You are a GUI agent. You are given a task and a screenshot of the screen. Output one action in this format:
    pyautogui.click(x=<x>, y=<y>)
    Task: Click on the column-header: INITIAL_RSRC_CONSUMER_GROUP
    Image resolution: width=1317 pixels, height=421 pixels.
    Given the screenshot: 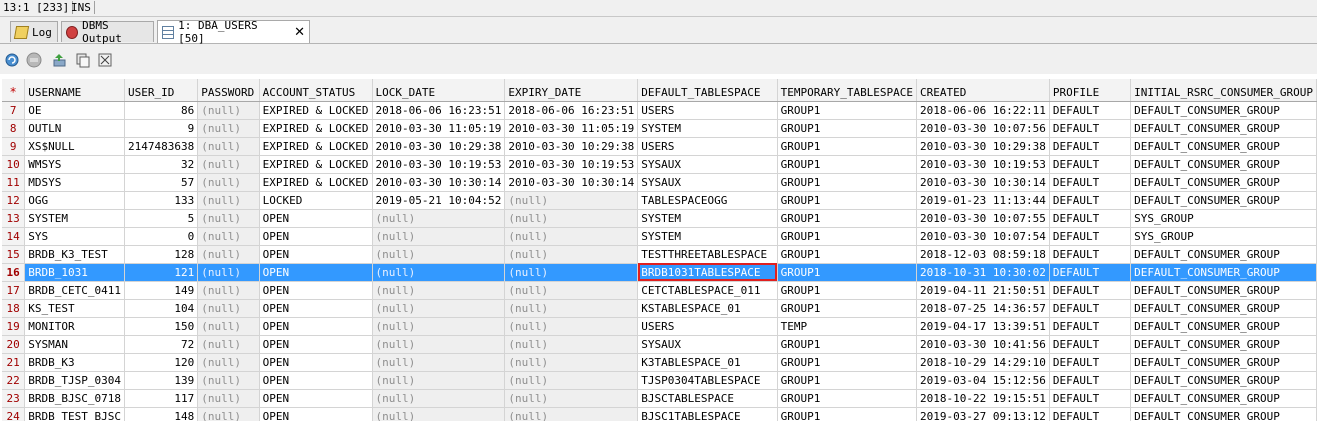 What is the action you would take?
    pyautogui.click(x=1223, y=90)
    